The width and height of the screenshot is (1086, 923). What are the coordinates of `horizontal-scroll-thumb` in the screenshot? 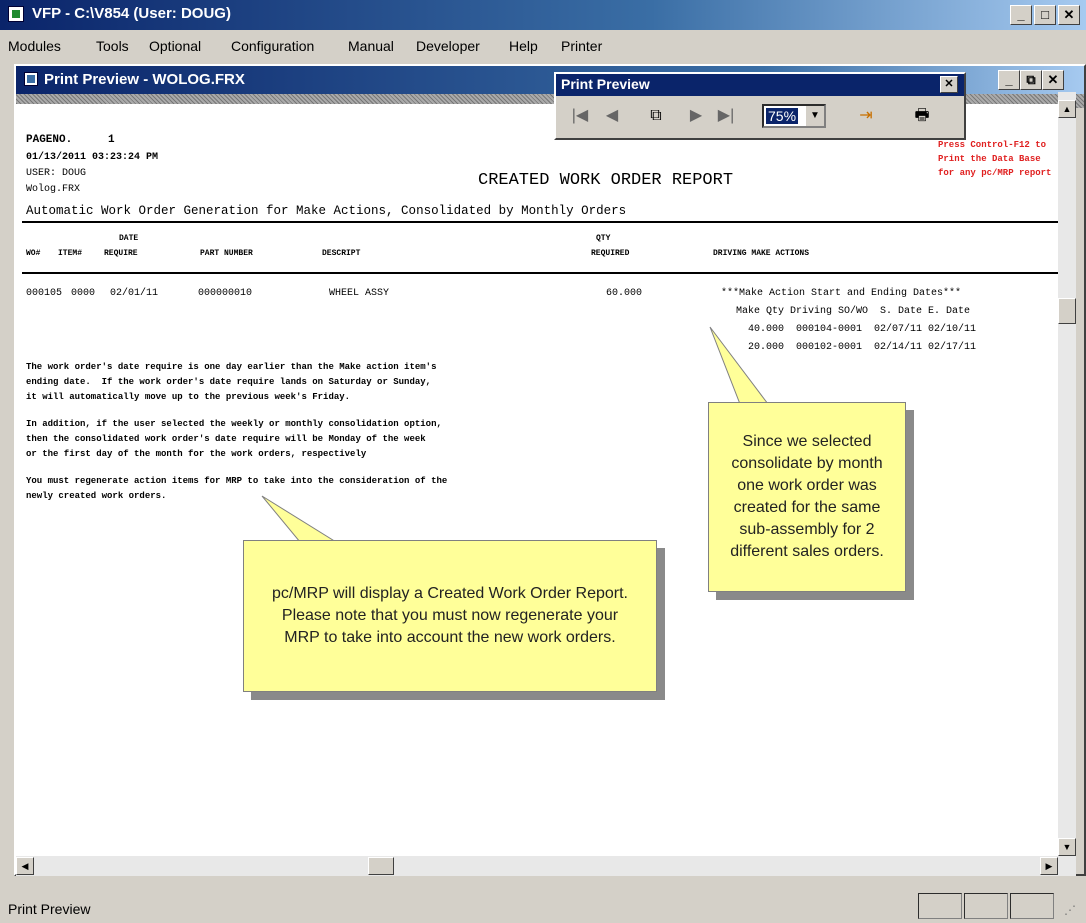 It's located at (381, 866).